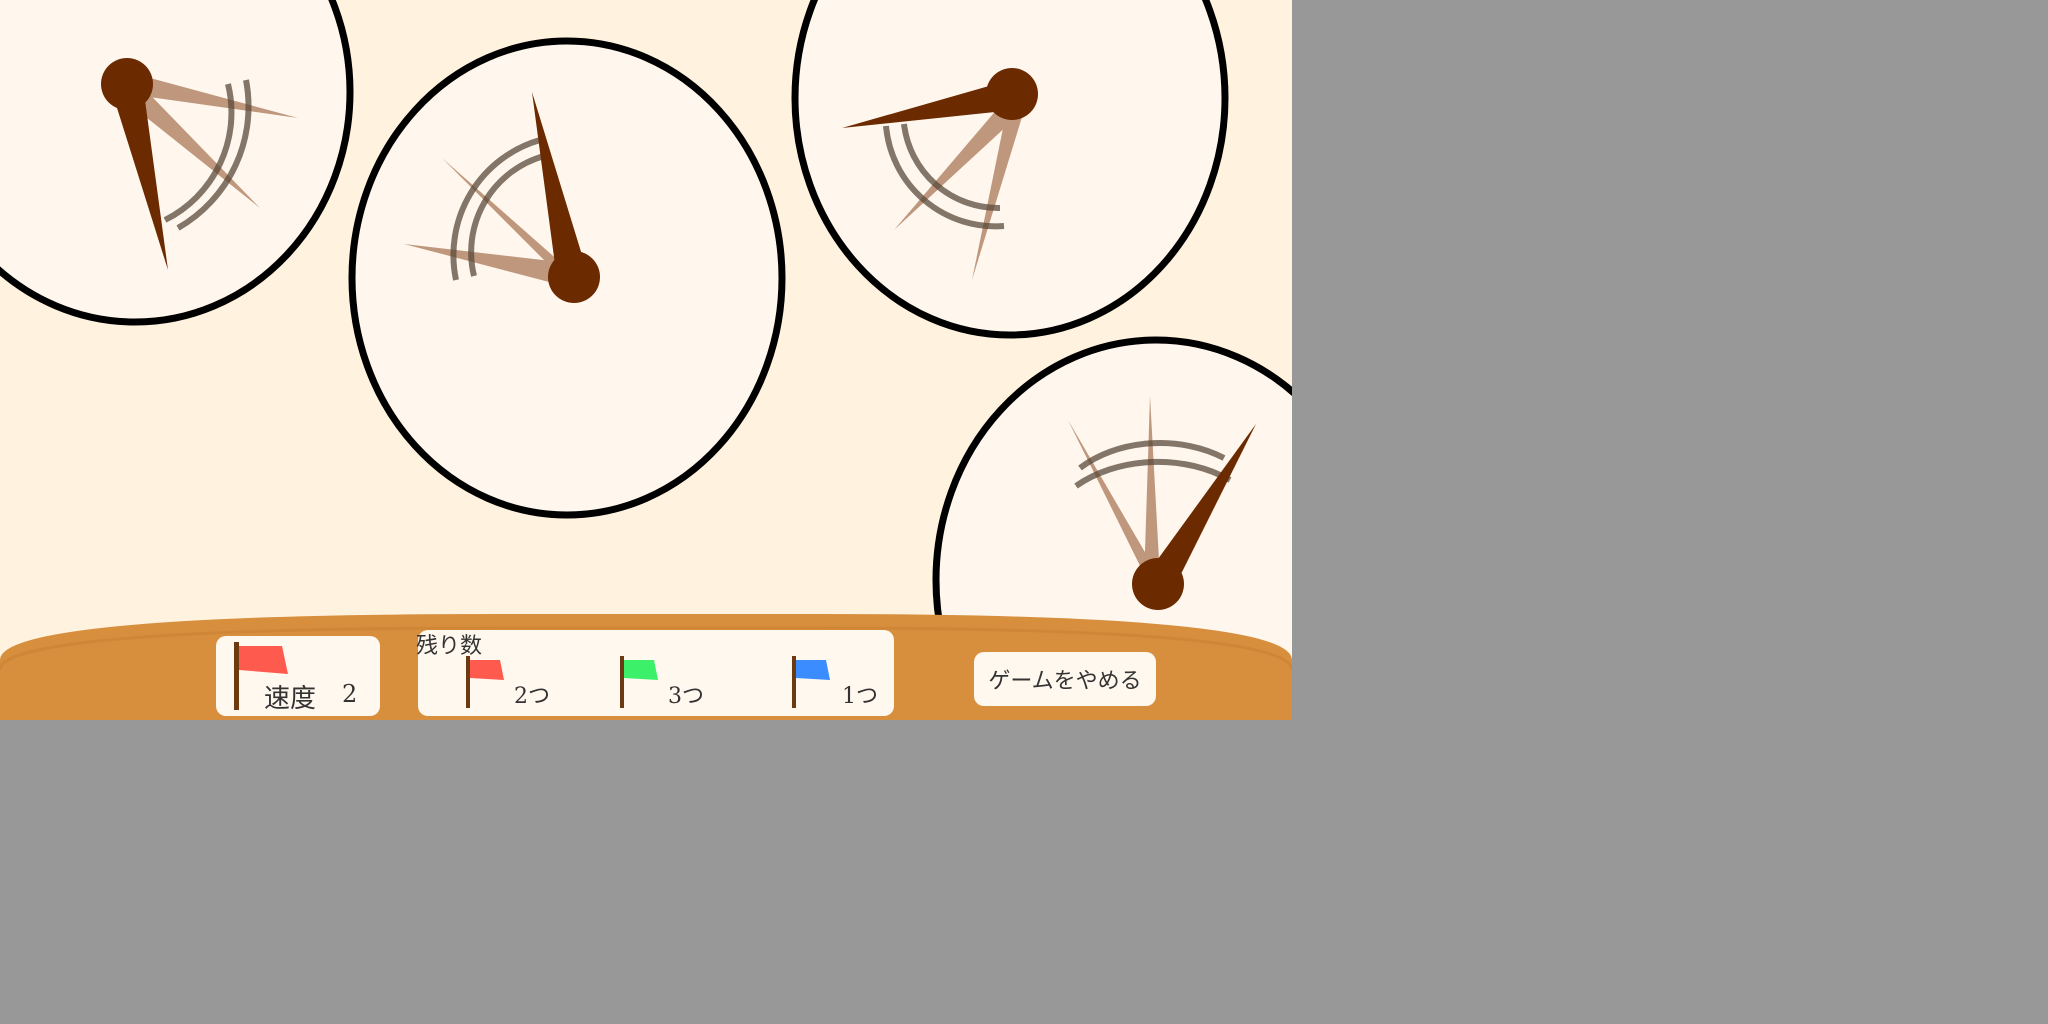  I want to click on quit-game-button: ゲームをやめる, so click(1065, 679).